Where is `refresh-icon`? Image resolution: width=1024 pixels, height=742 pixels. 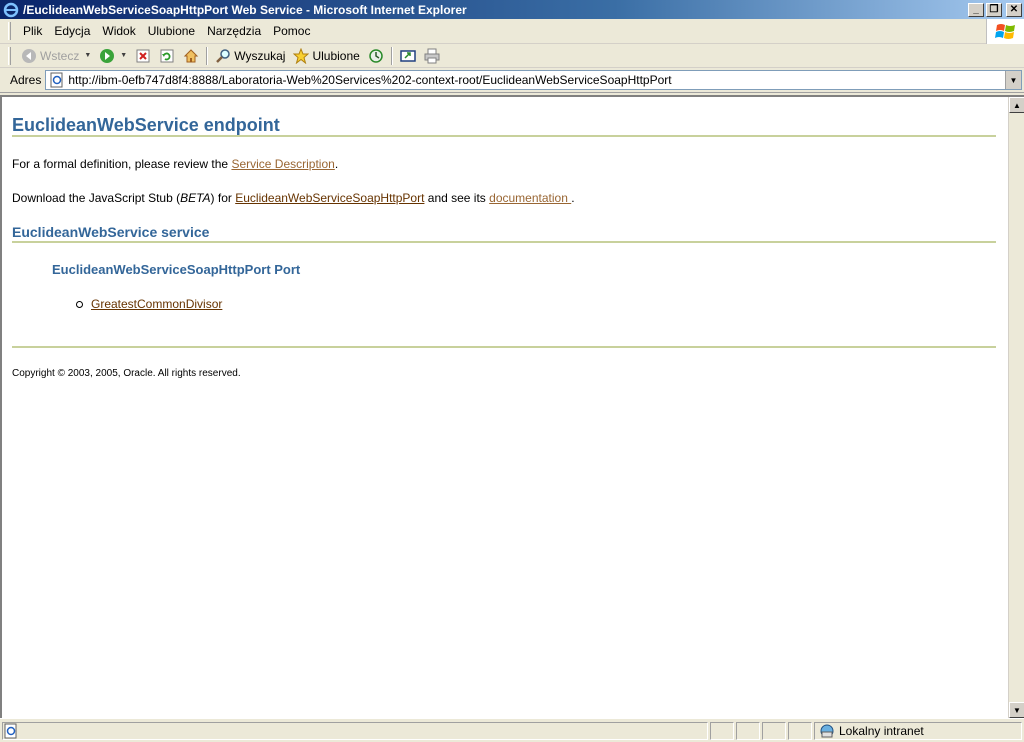
refresh-icon is located at coordinates (167, 55).